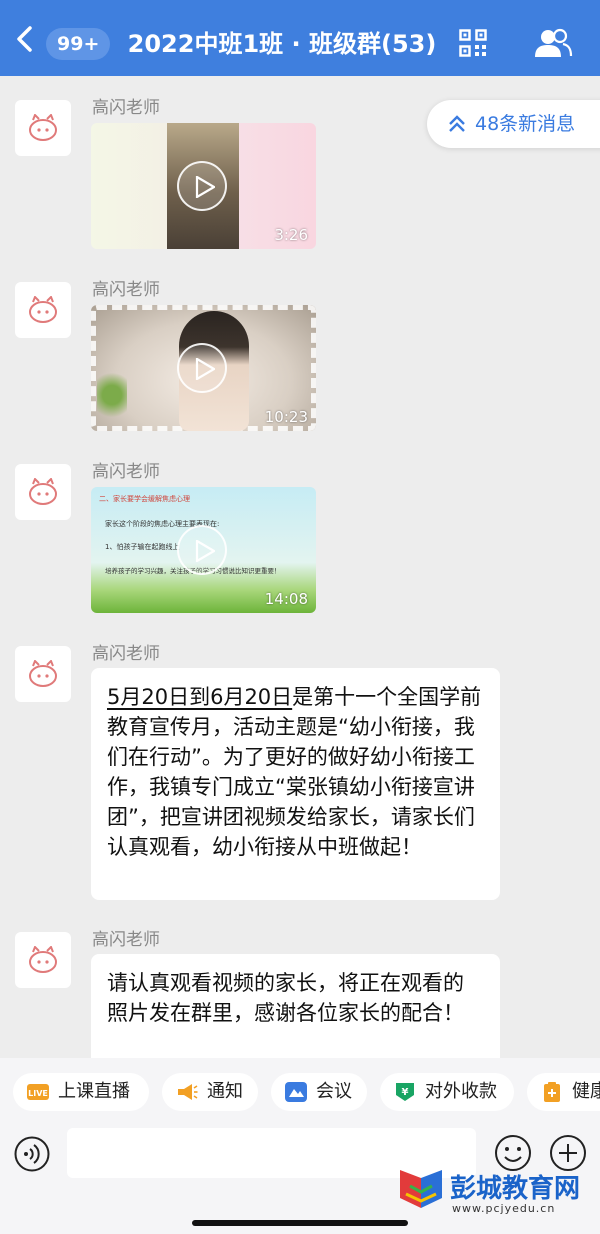 The height and width of the screenshot is (1234, 600). I want to click on home-indicator, so click(300, 1223).